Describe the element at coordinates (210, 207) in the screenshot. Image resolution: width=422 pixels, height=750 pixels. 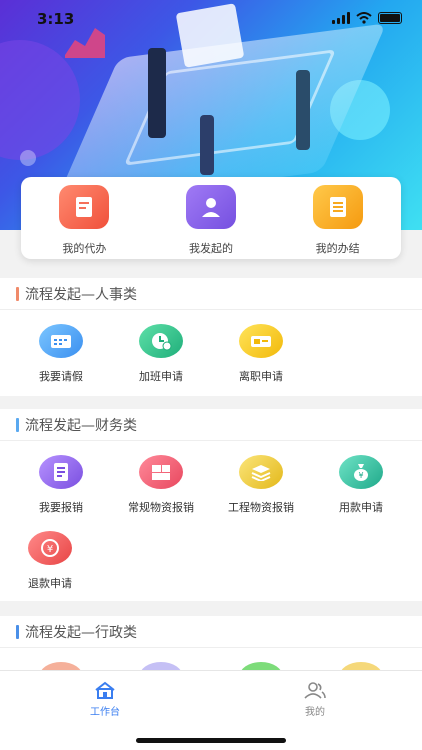
I see `user-icon` at that location.